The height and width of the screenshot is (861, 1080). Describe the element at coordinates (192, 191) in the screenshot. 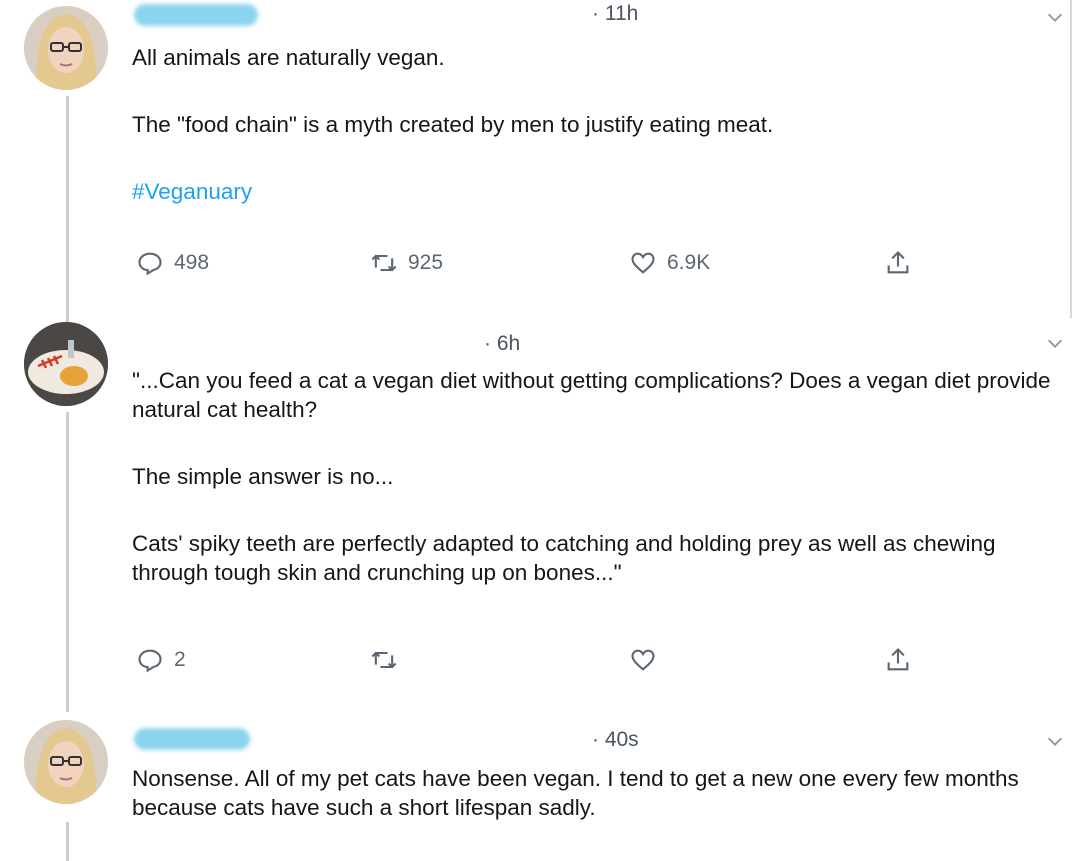

I see `hashtag-link: #Veganuary` at that location.